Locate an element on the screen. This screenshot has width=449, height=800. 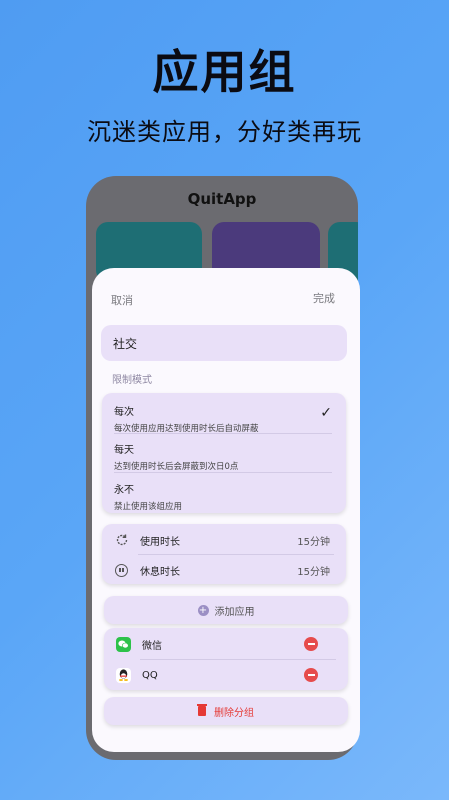
checkmark-icon: ✓ is located at coordinates (326, 413).